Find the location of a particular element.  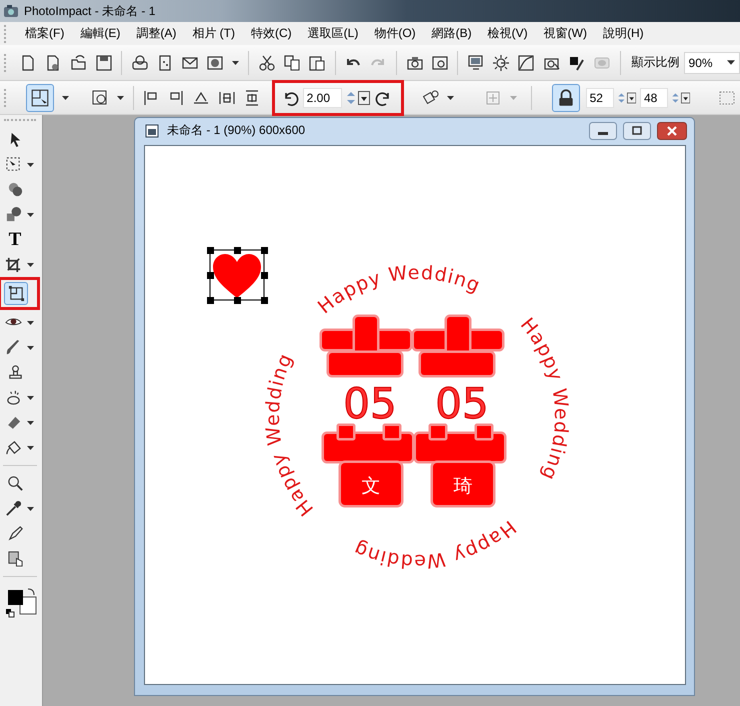

spheres-icon is located at coordinates (15, 189).